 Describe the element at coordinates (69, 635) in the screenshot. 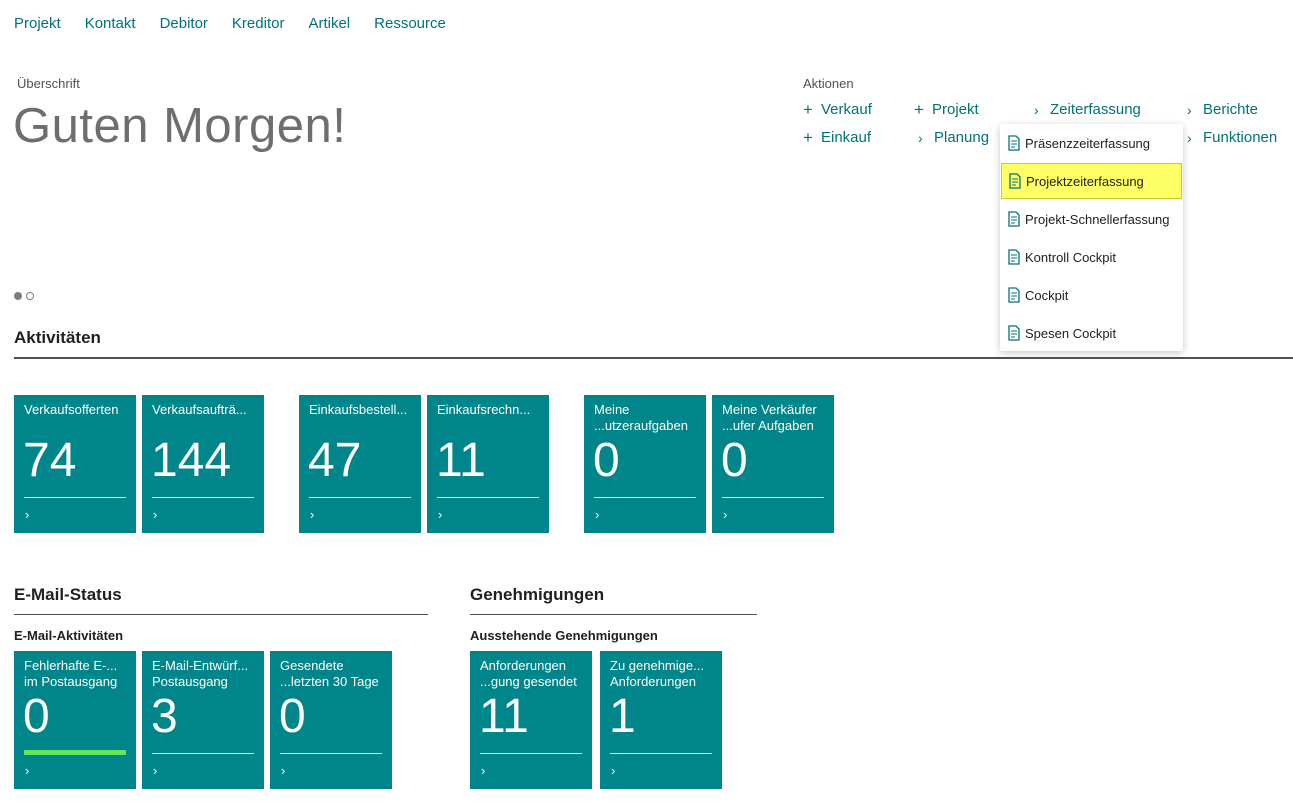

I see `email-activities-subtitle: E-Mail-Aktivitäten` at that location.